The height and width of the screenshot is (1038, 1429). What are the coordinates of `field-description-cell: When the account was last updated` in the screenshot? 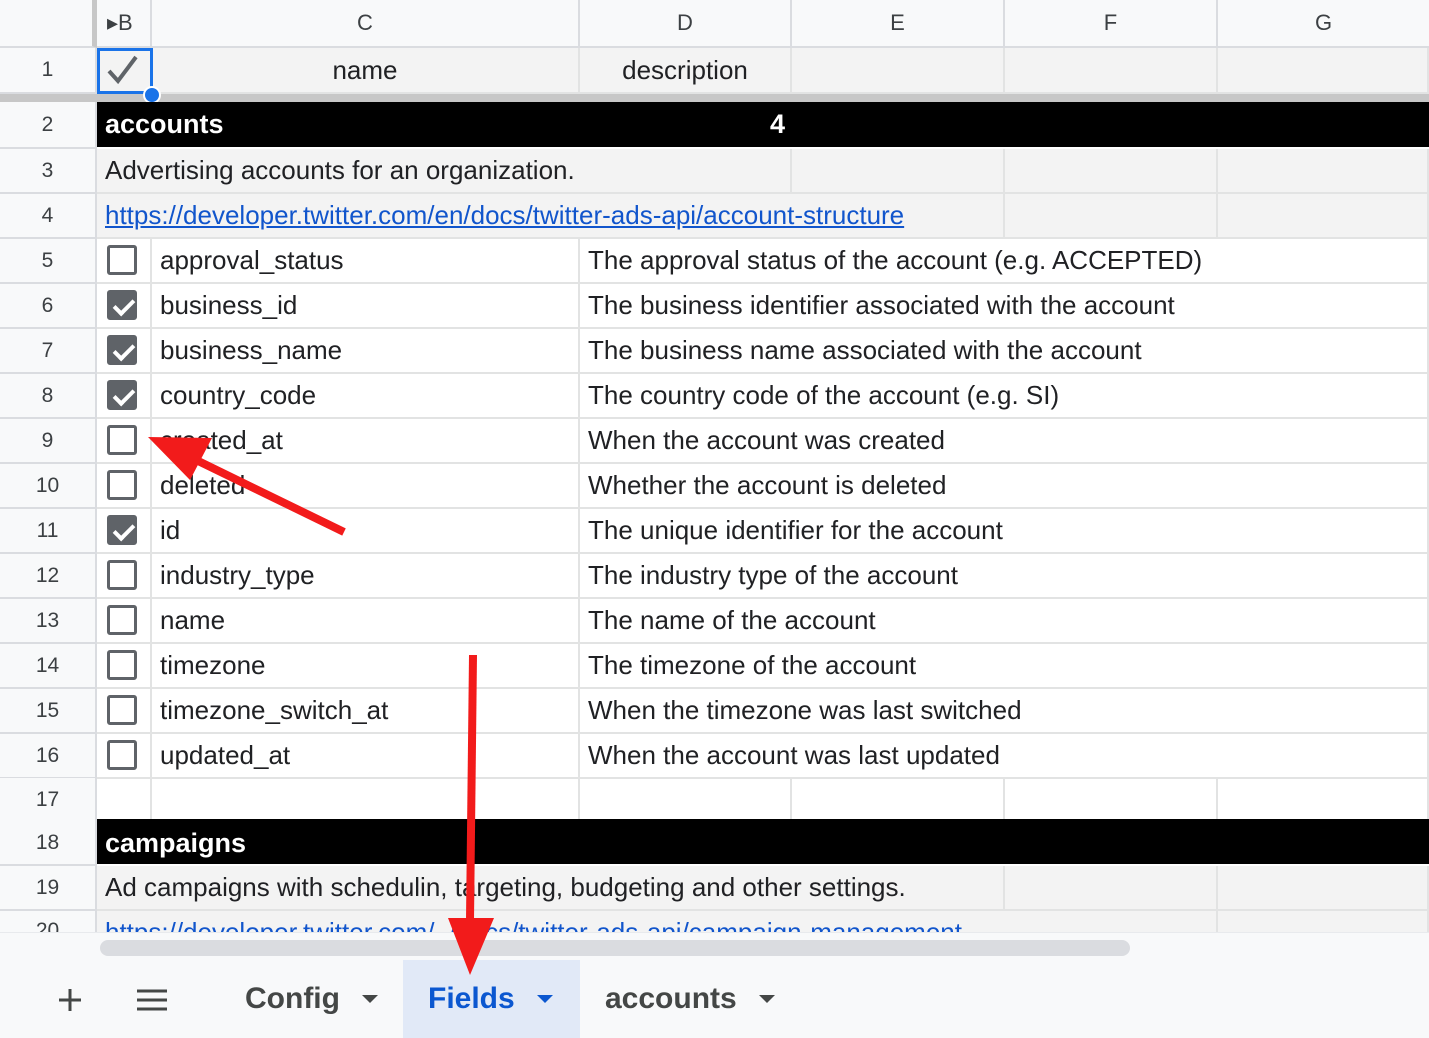 It's located at (1004, 756).